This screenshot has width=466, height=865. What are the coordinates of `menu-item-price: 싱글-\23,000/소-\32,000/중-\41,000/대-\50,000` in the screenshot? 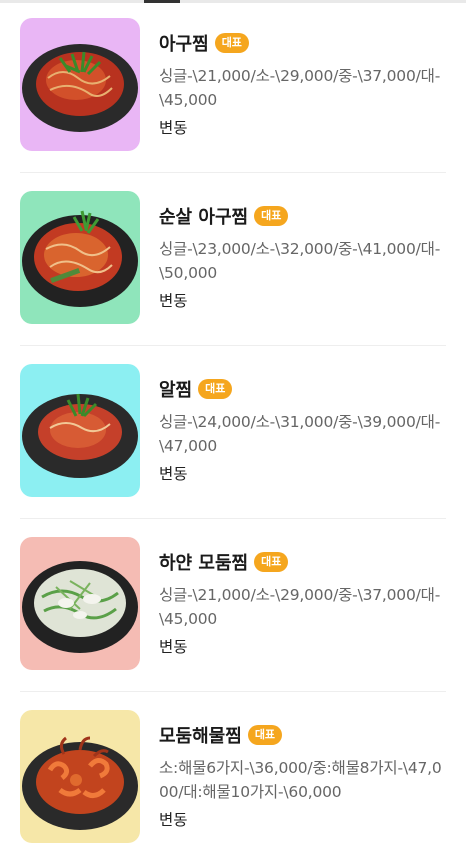 It's located at (300, 261).